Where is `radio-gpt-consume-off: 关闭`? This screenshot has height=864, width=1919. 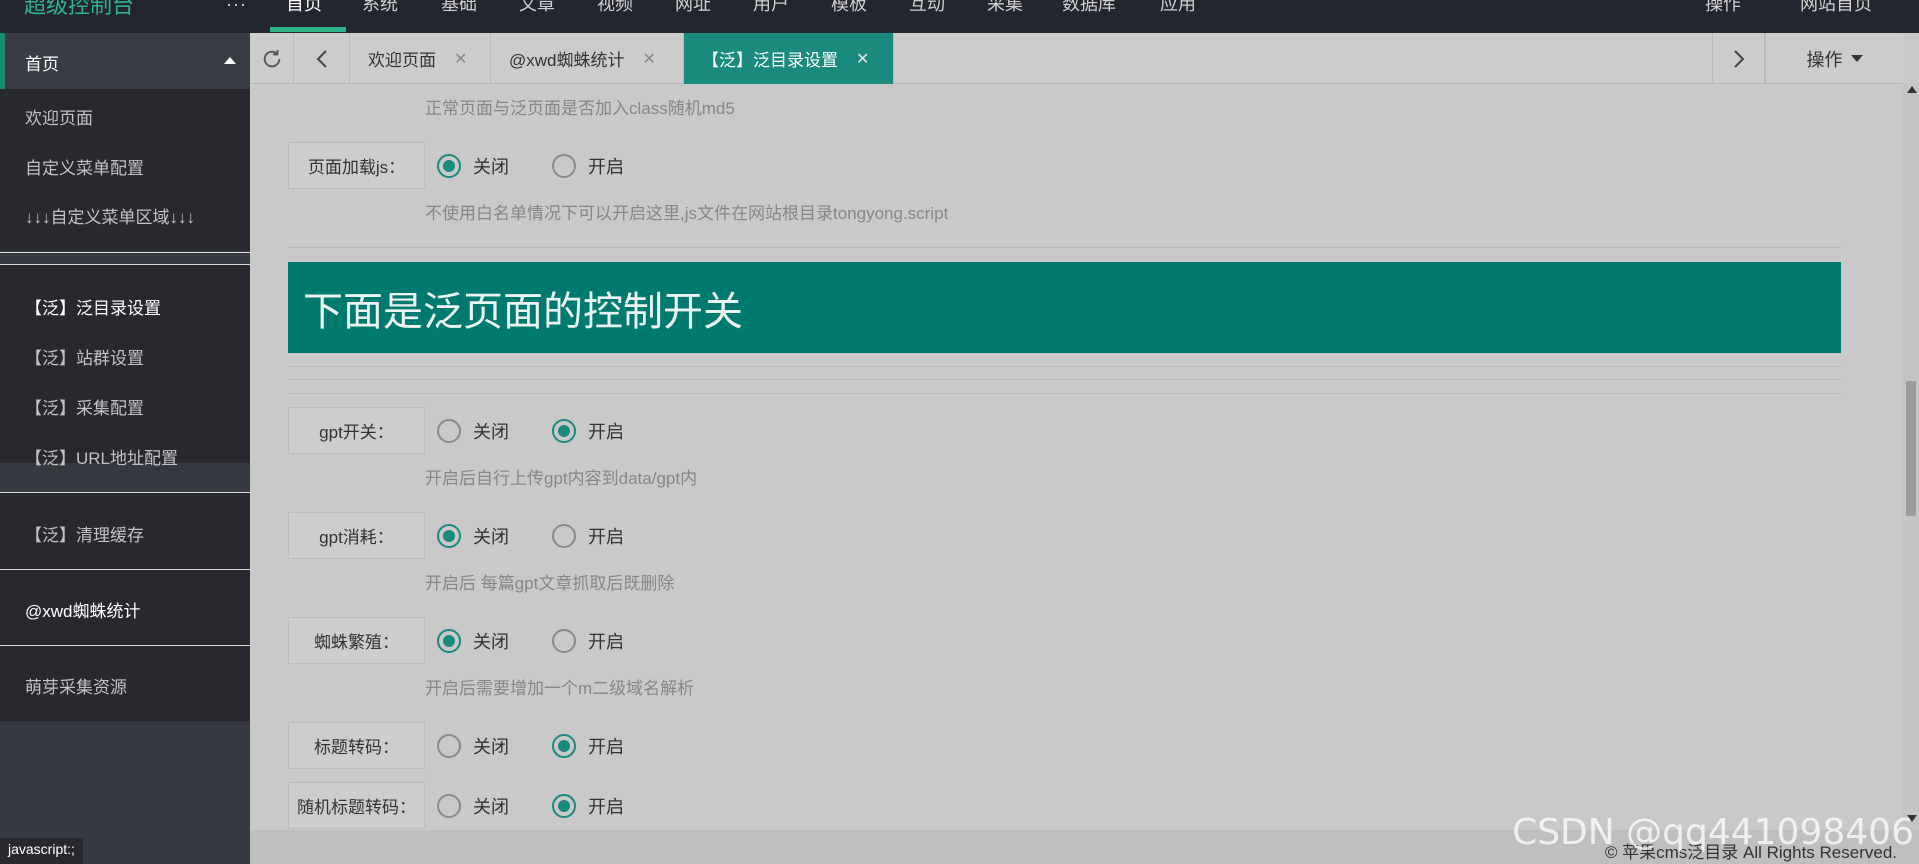 radio-gpt-consume-off: 关闭 is located at coordinates (473, 536).